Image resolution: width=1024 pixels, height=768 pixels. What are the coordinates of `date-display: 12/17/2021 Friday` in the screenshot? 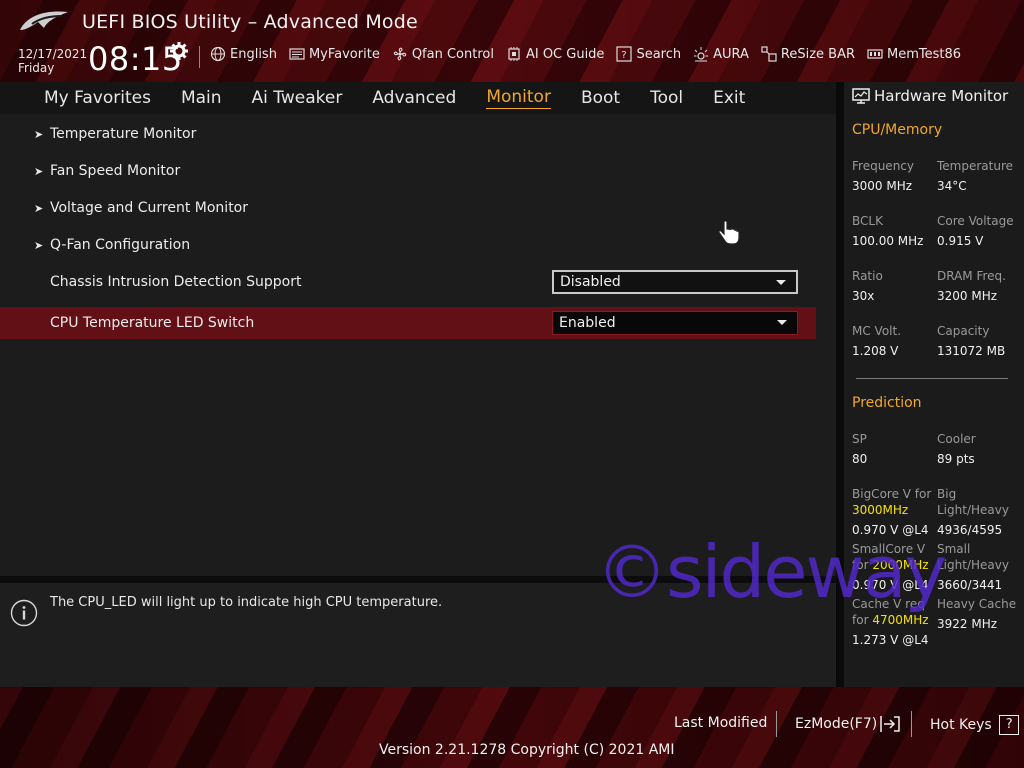 It's located at (52, 61).